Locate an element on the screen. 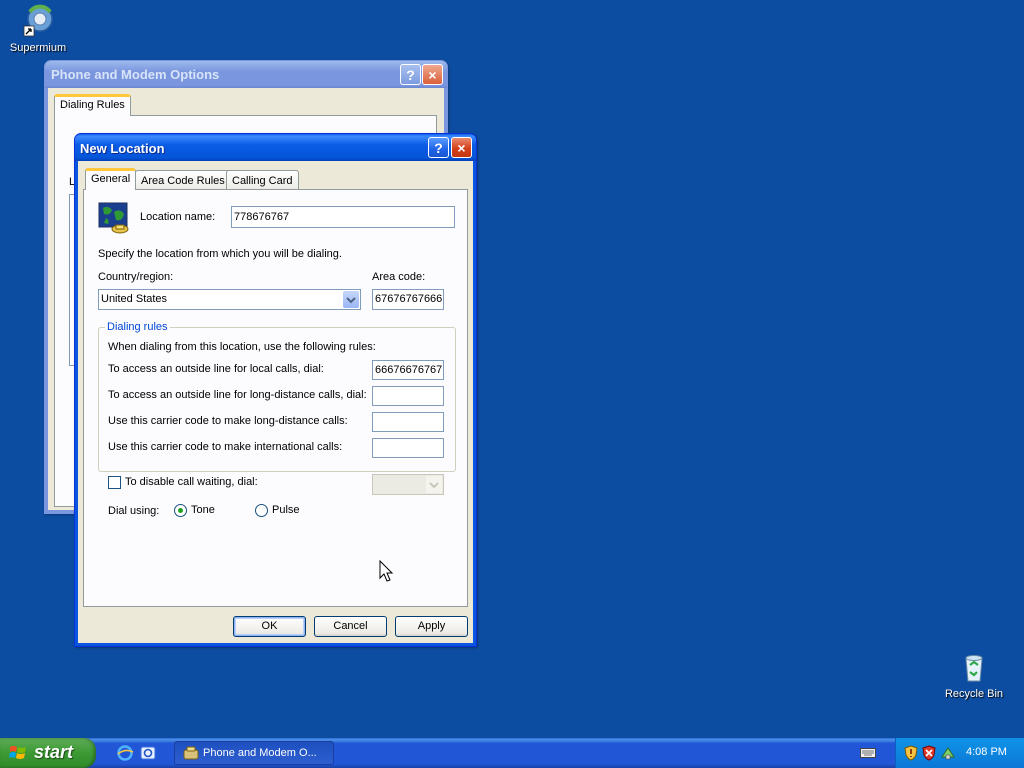 This screenshot has height=768, width=1024. ok-button: OK is located at coordinates (269, 626).